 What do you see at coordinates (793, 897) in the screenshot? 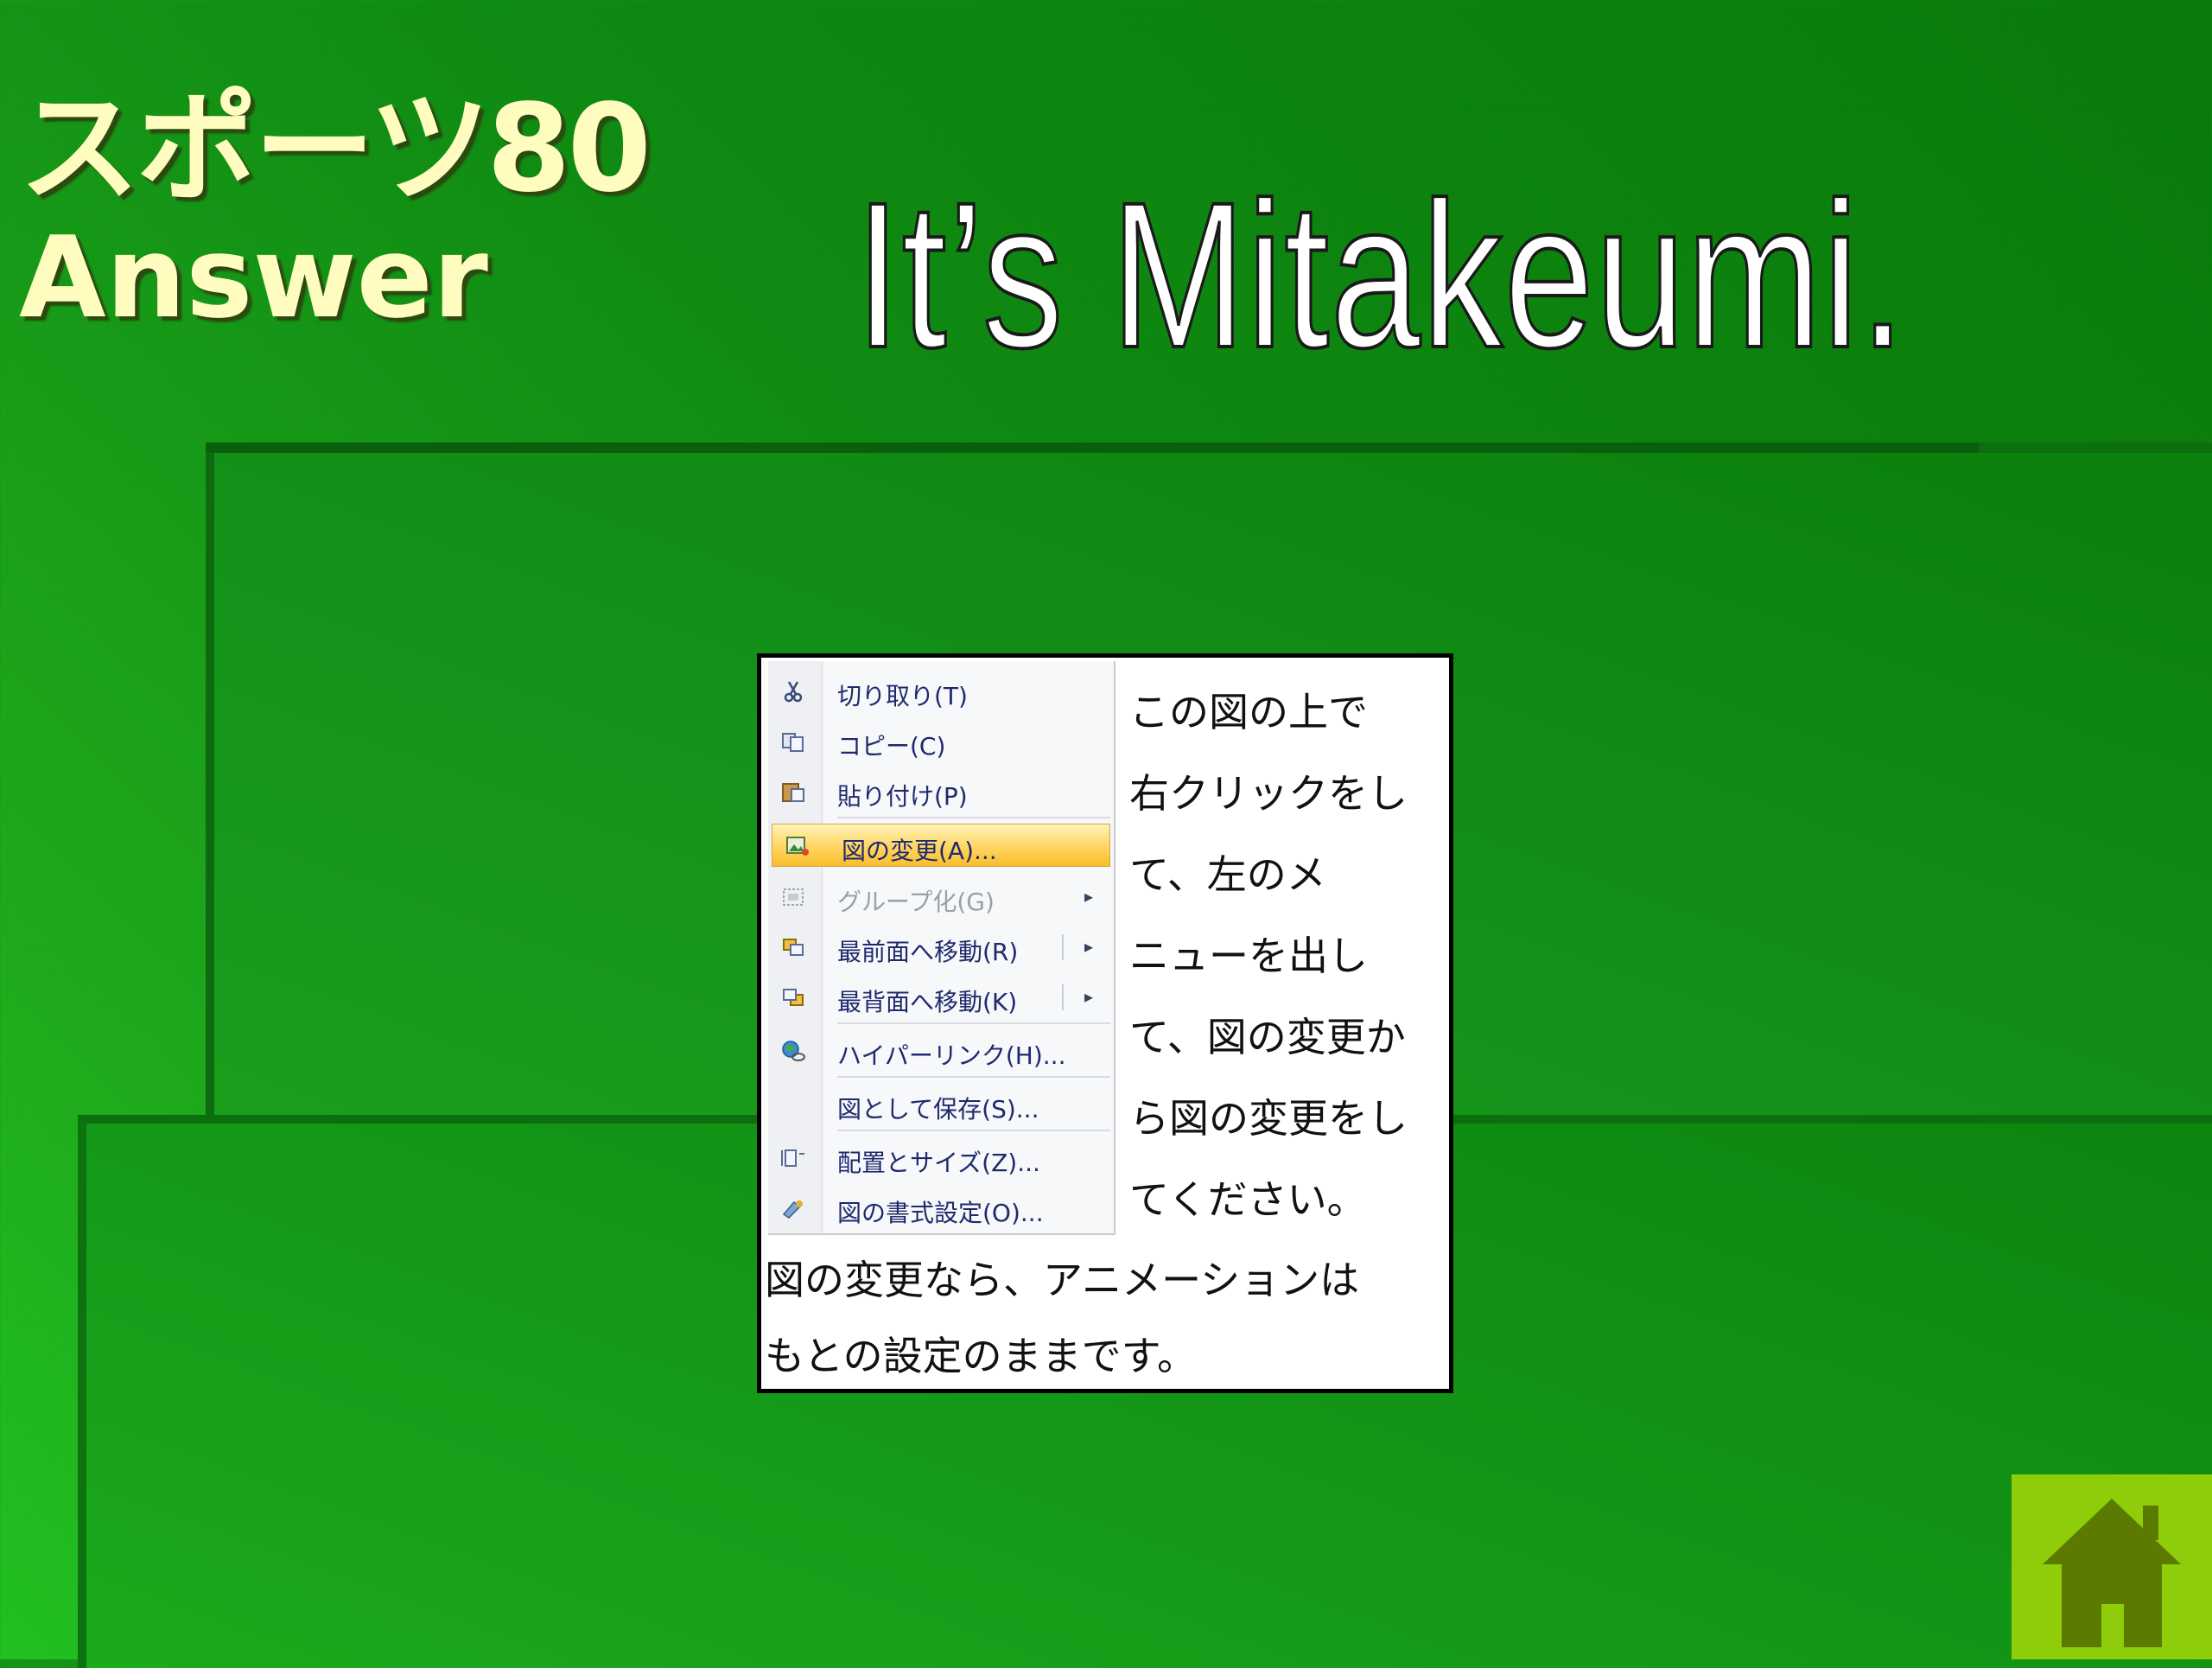
I see `group-icon` at bounding box center [793, 897].